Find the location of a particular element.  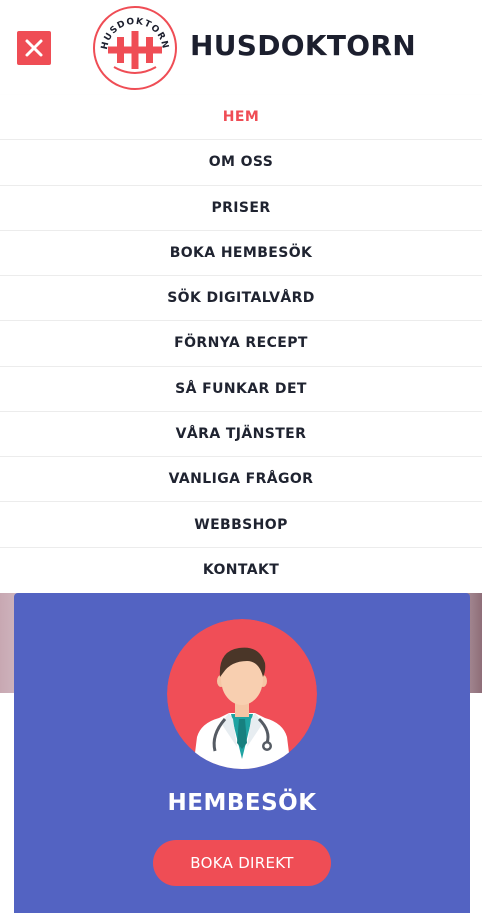

menu-item-fornya-recept: FÖRNYA RECEPT is located at coordinates (241, 344).